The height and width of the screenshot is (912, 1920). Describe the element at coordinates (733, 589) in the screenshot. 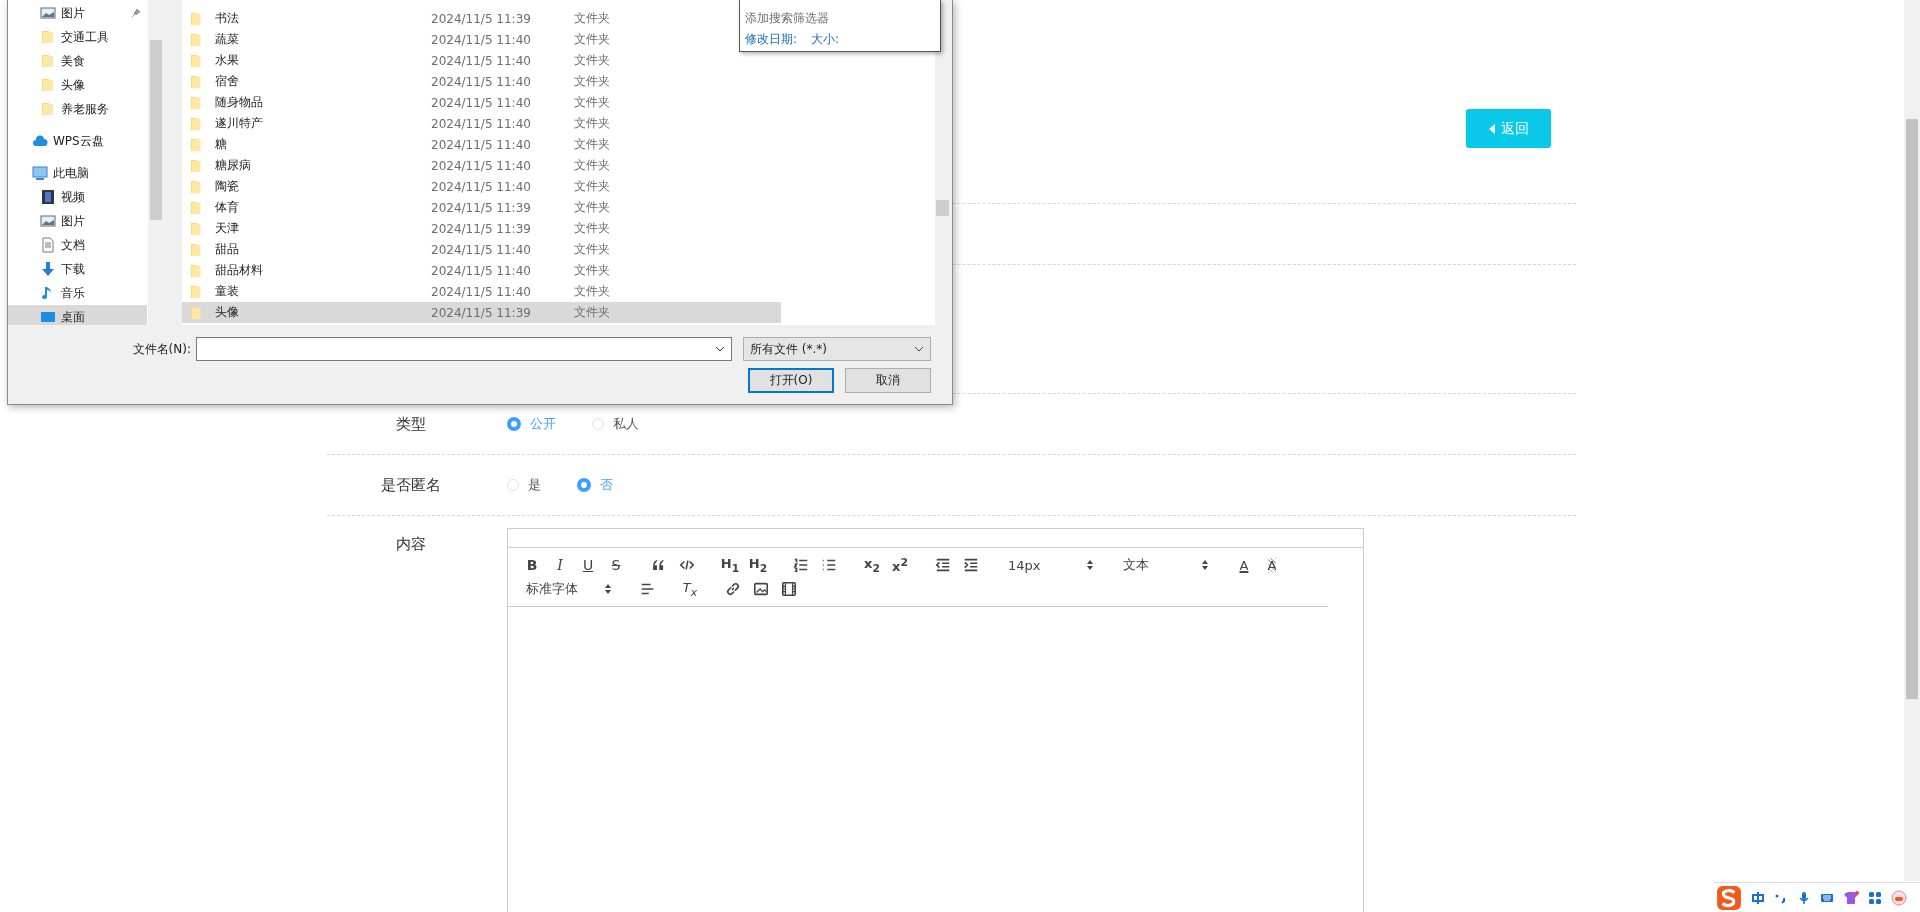

I see `link-icon` at that location.